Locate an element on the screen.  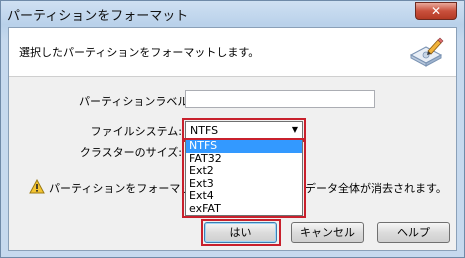
close-button: ✕ is located at coordinates (436, 11).